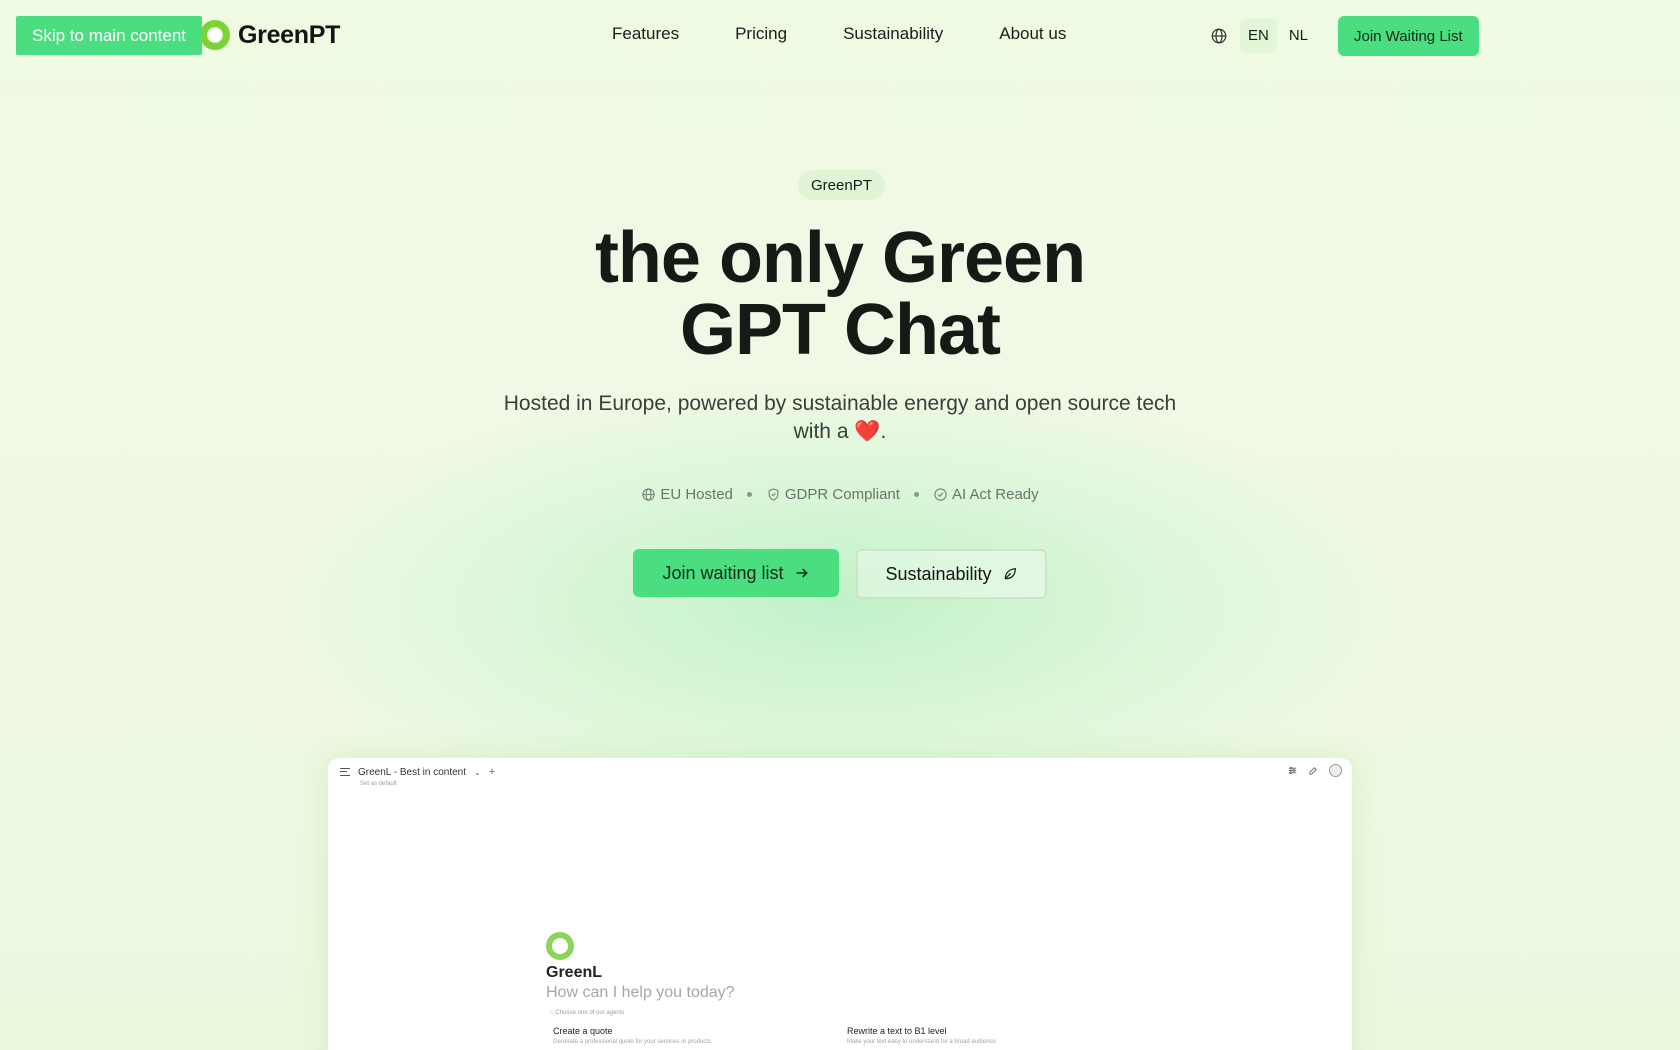 Image resolution: width=1680 pixels, height=1050 pixels. What do you see at coordinates (109, 35) in the screenshot?
I see `skip-to-content-link: Skip to main content` at bounding box center [109, 35].